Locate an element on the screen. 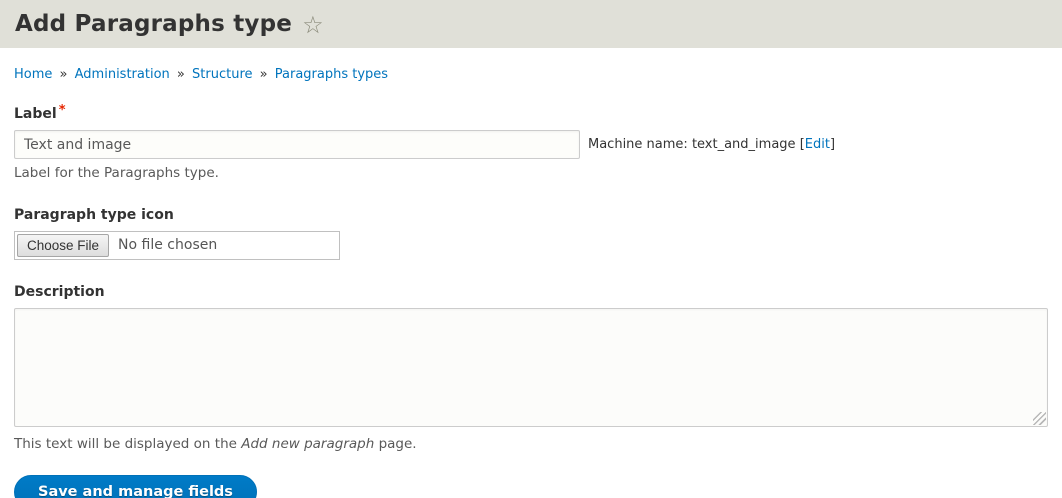 The width and height of the screenshot is (1062, 498). help-italic: Add new paragraph is located at coordinates (308, 443).